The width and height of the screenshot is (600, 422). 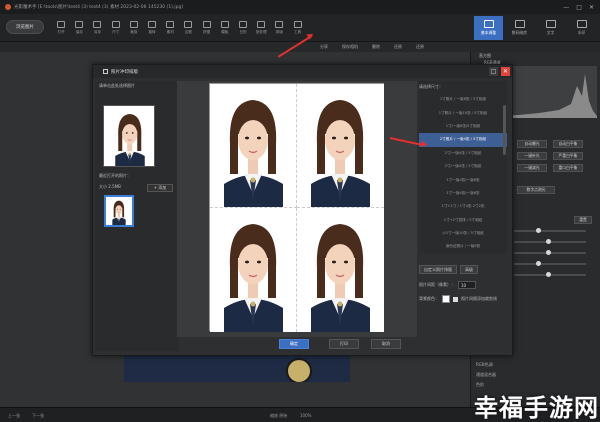 What do you see at coordinates (376, 47) in the screenshot?
I see `secondary-action: 删除` at bounding box center [376, 47].